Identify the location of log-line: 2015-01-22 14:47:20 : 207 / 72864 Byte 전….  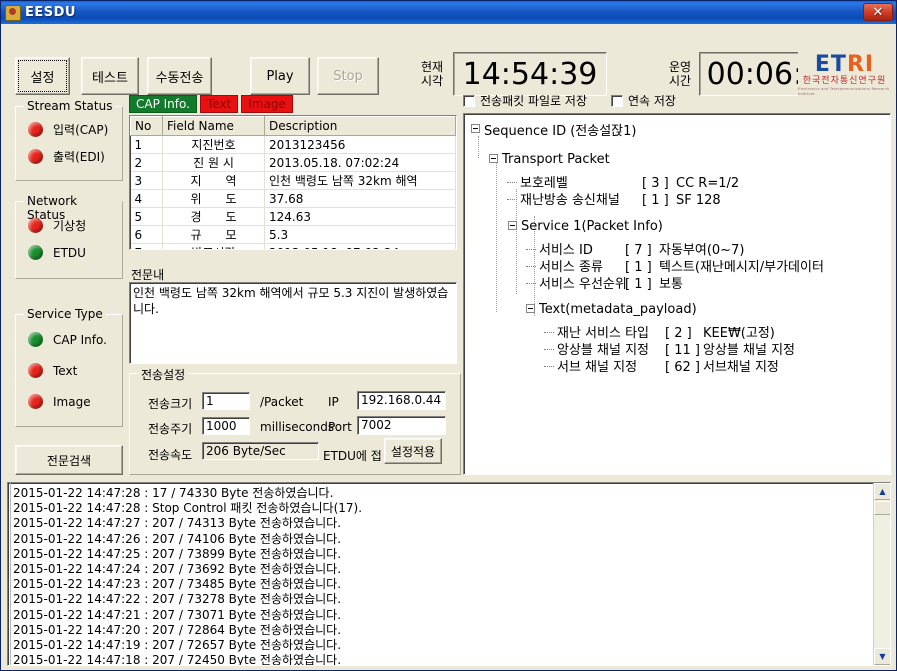
(177, 629).